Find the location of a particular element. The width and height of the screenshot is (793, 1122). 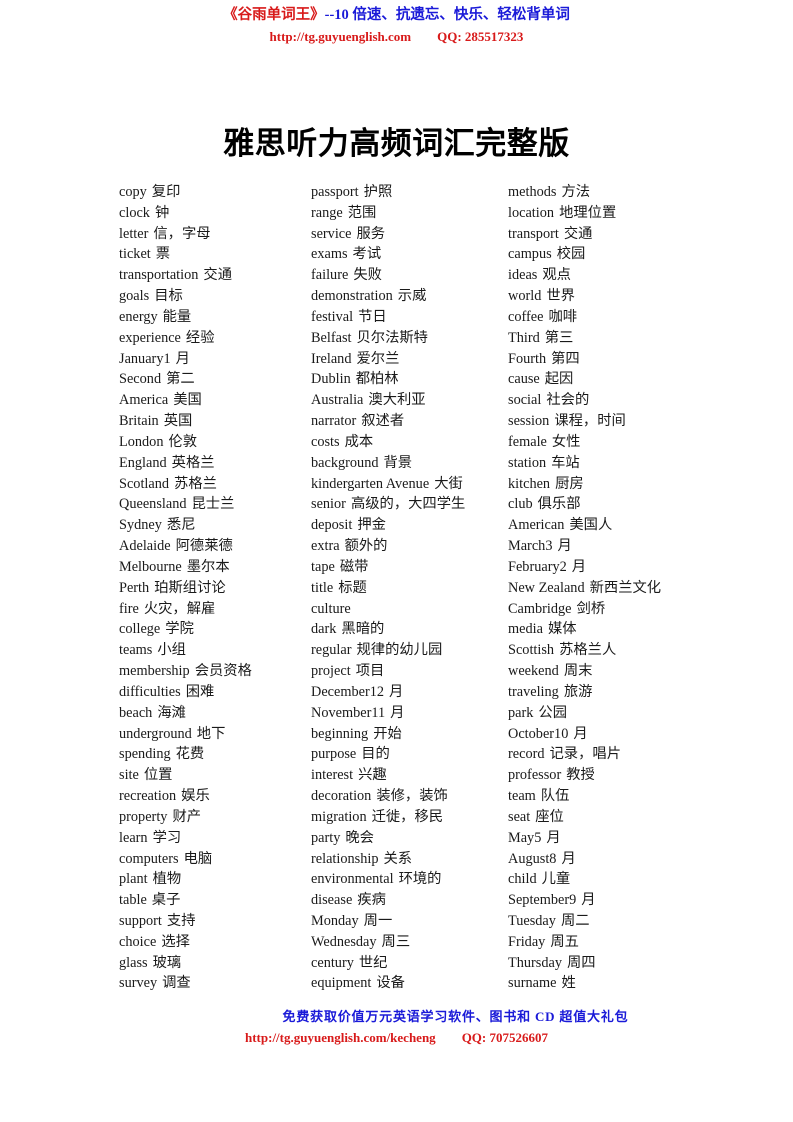

entry-english: choice is located at coordinates (138, 941).